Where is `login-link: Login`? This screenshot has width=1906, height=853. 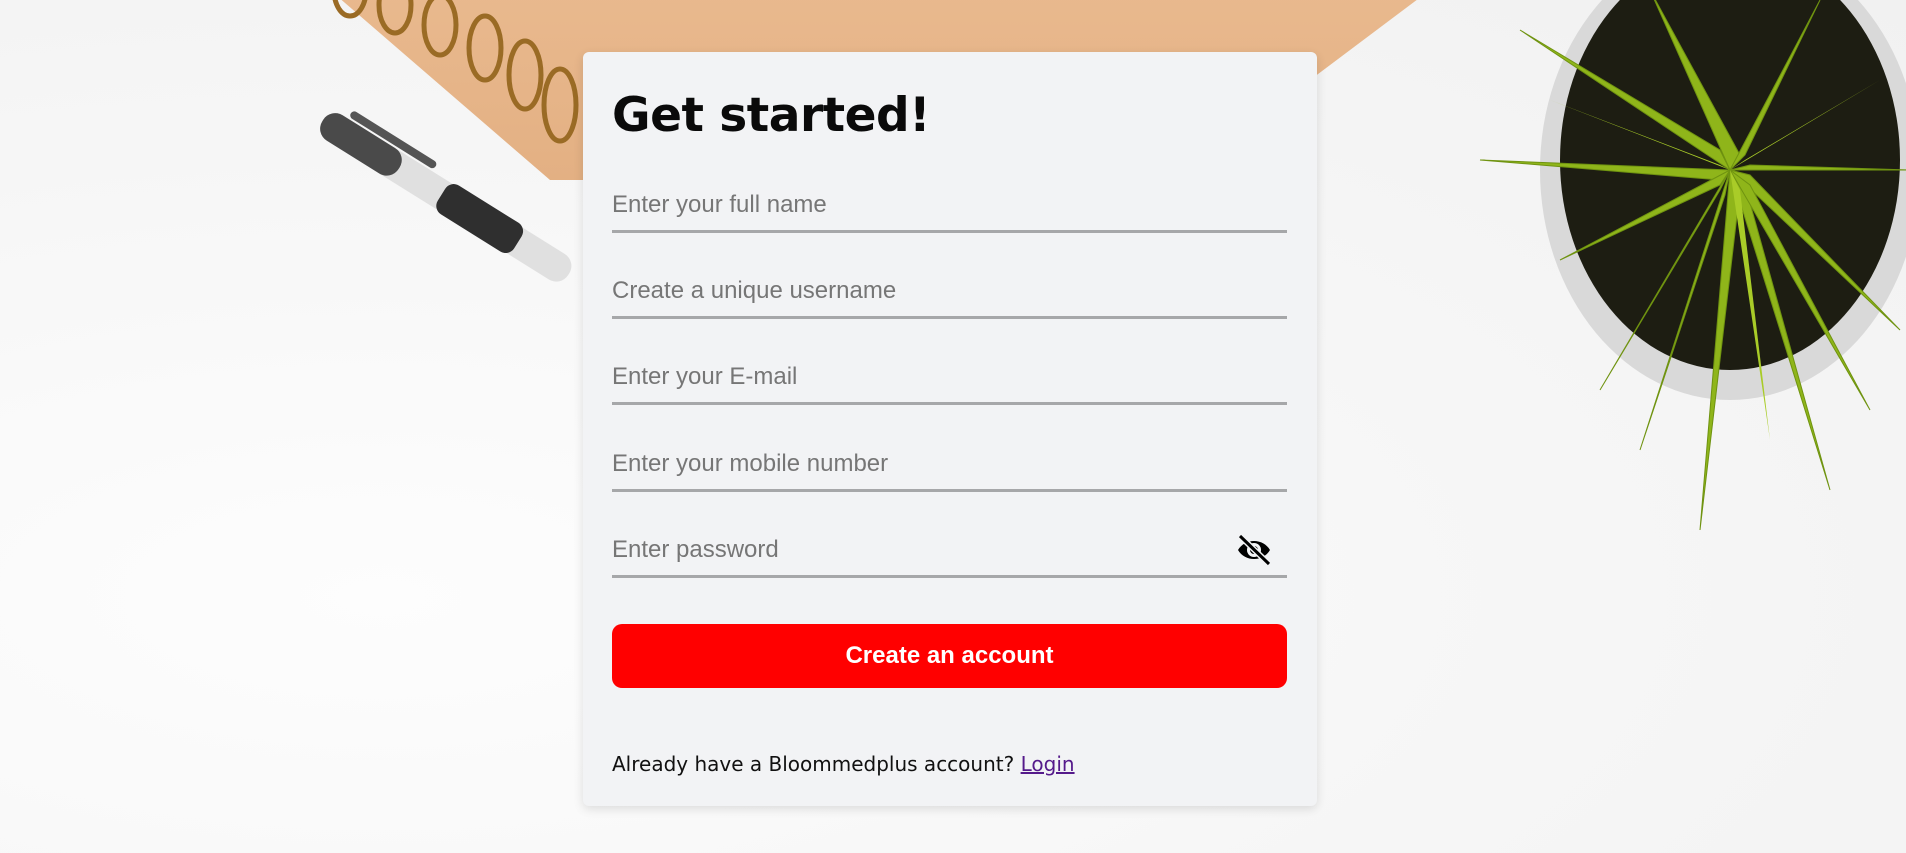 login-link: Login is located at coordinates (1048, 764).